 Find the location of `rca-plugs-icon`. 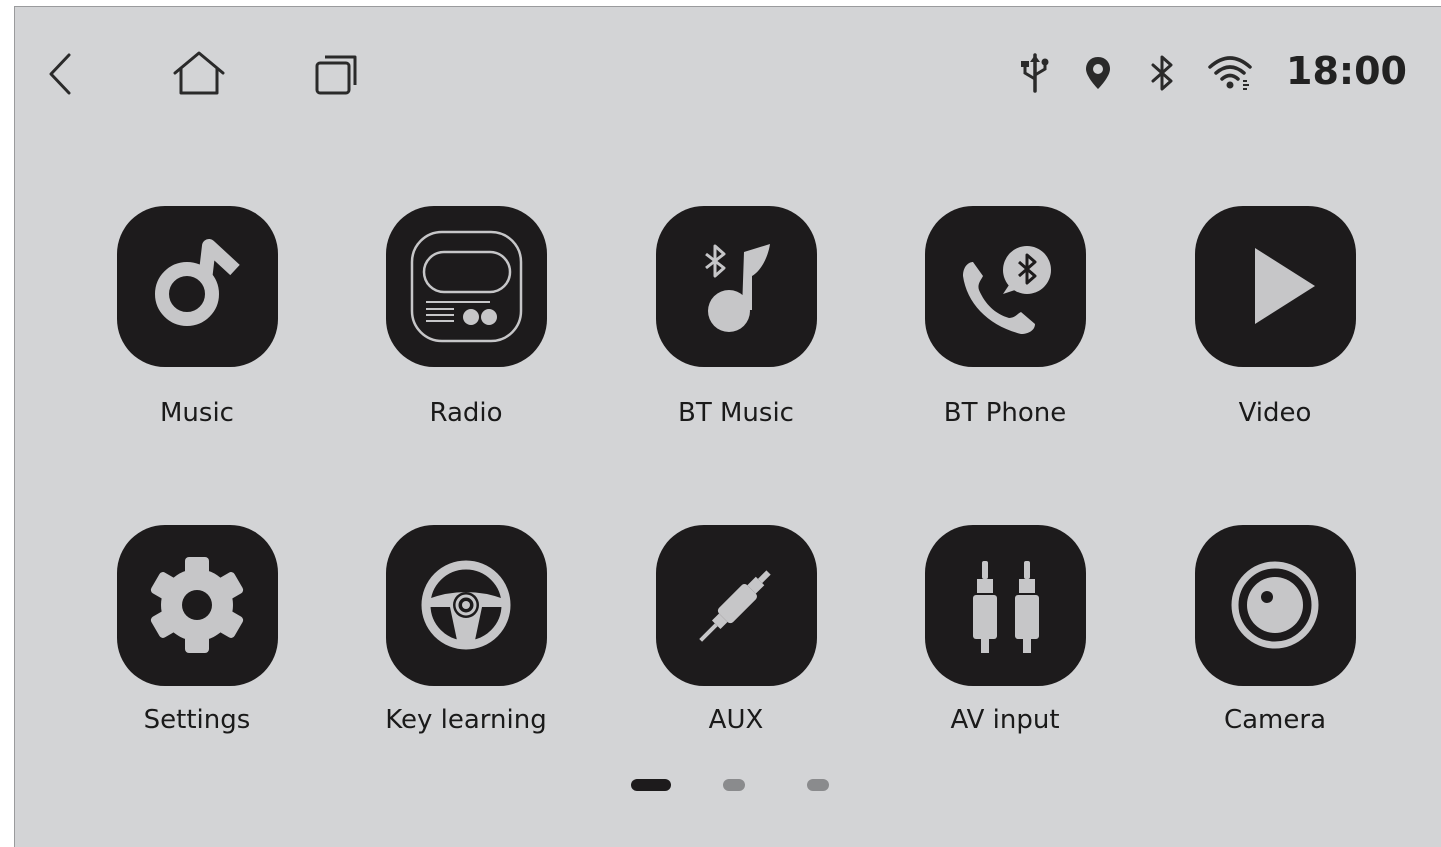

rca-plugs-icon is located at coordinates (1006, 607).